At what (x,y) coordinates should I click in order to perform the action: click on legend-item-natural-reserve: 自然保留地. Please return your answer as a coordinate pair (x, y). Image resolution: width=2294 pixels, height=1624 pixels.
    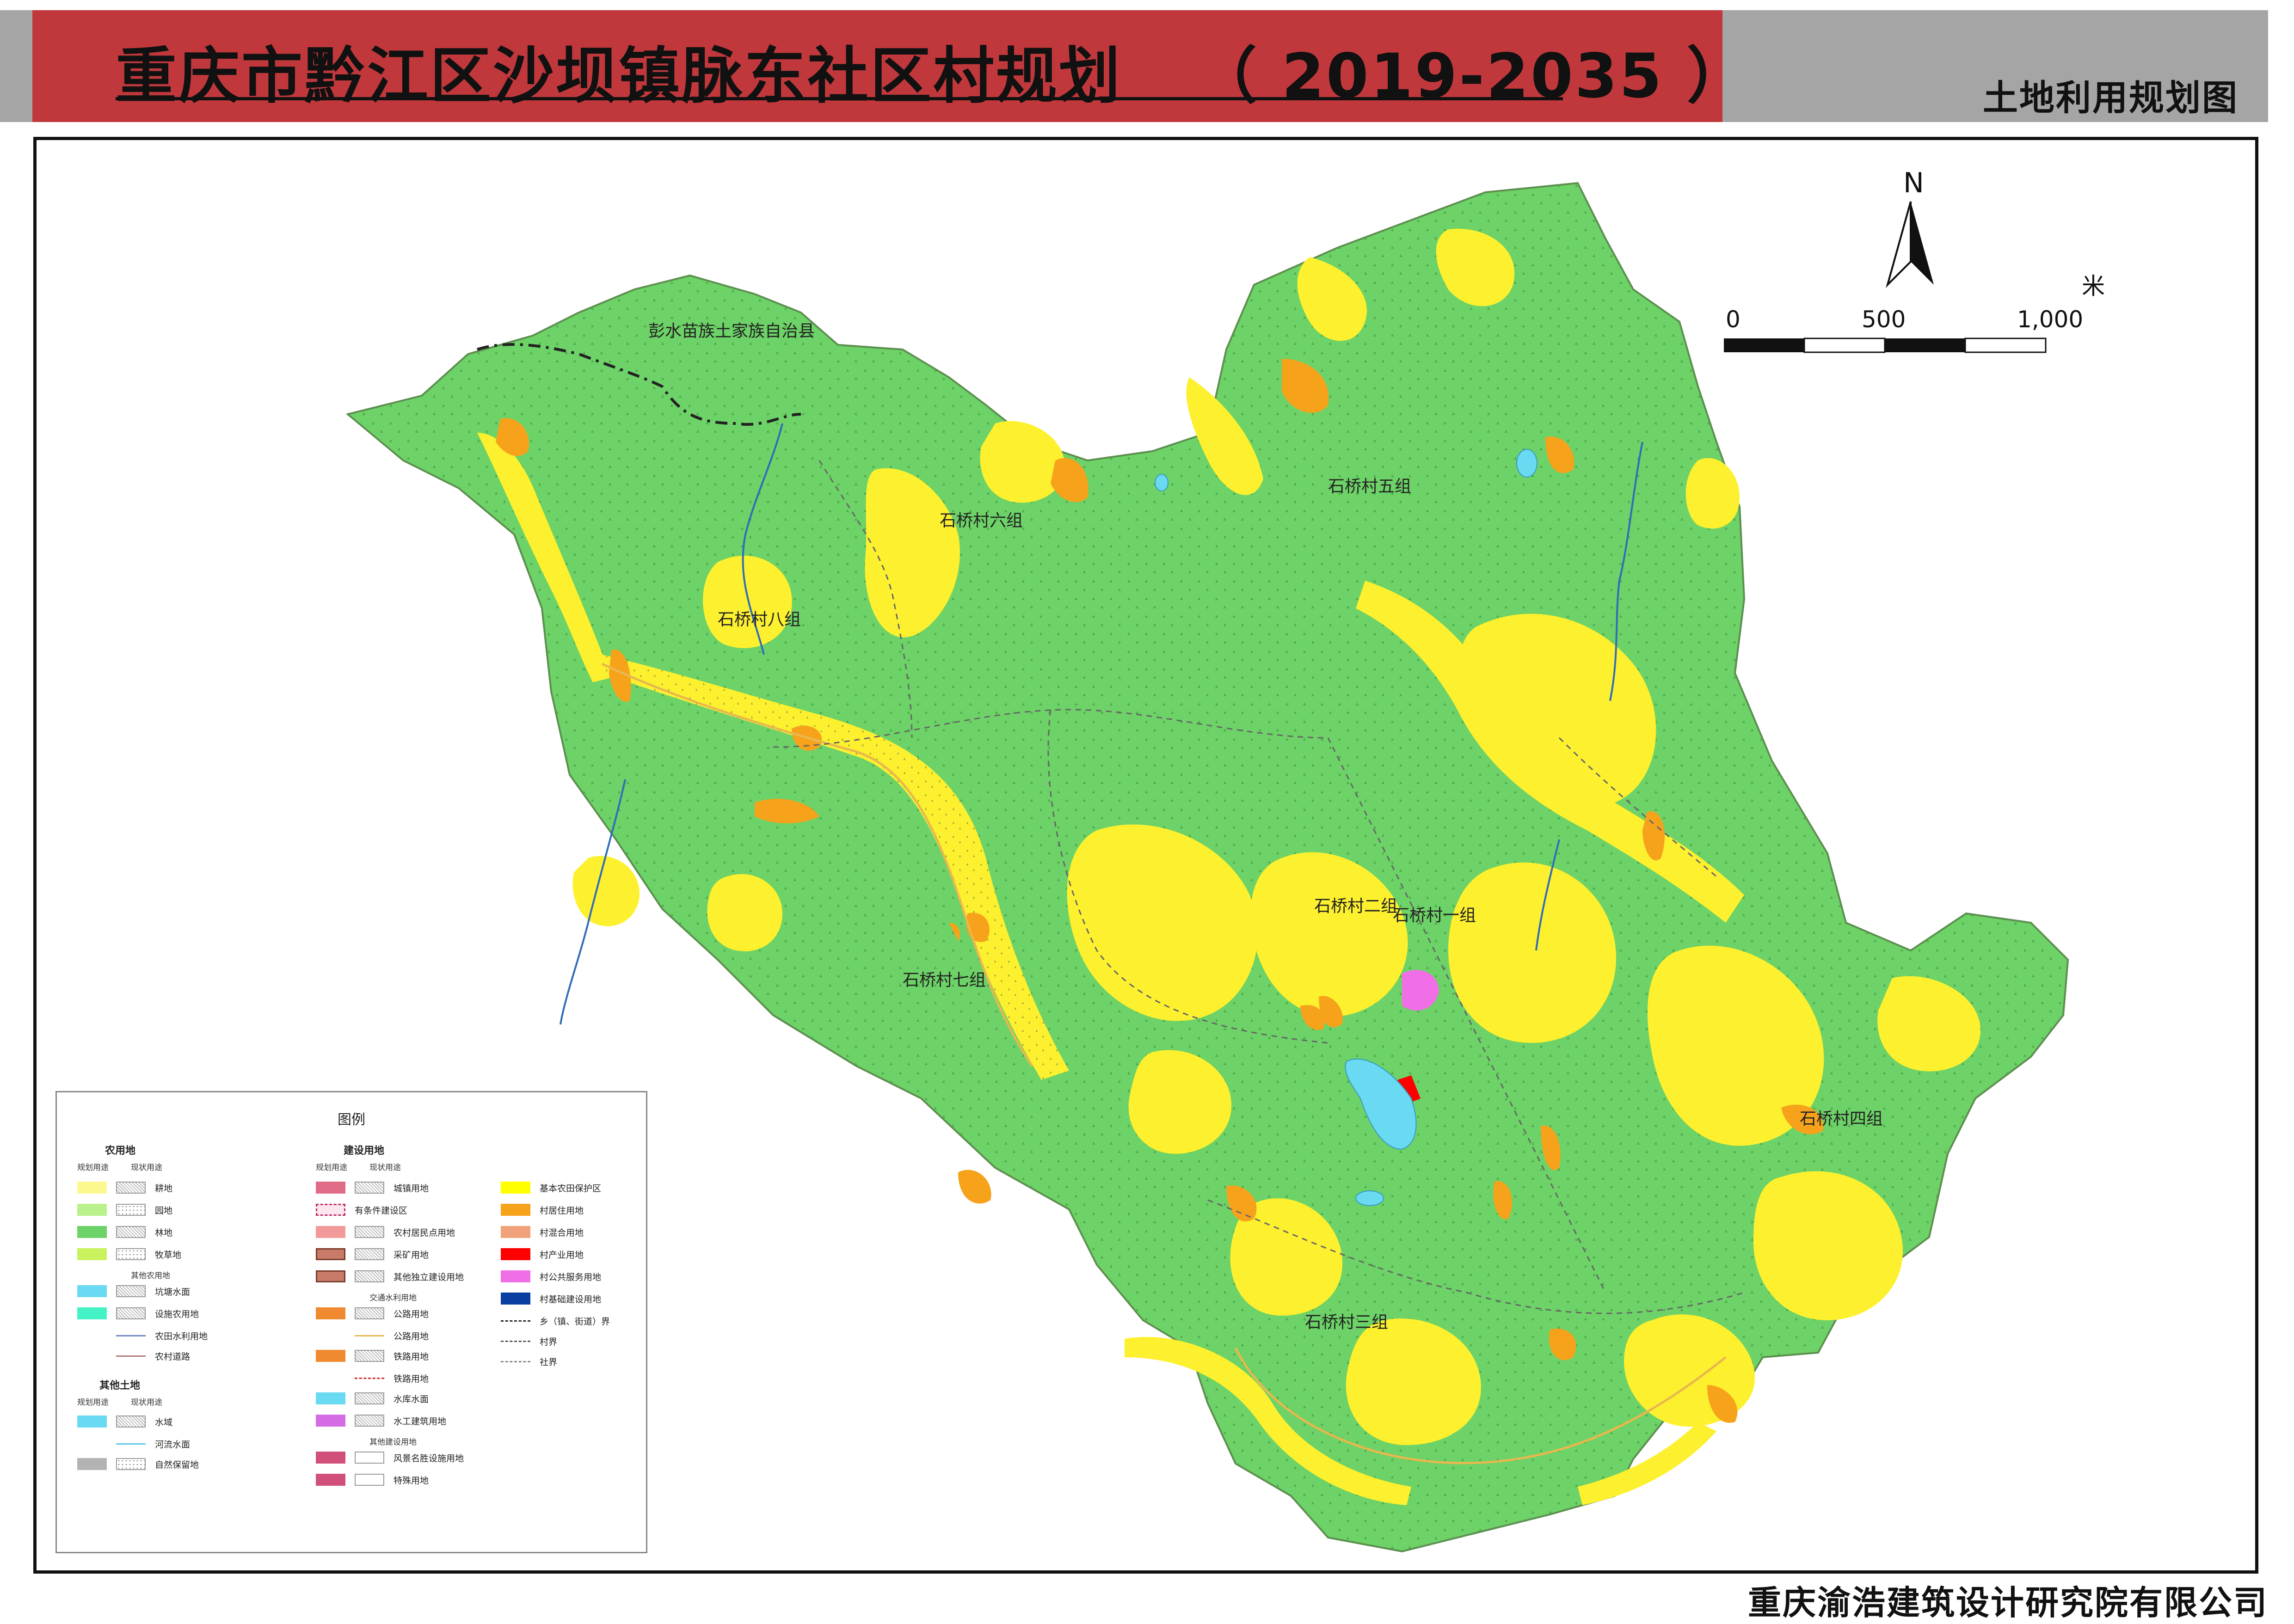
    Looking at the image, I should click on (138, 1464).